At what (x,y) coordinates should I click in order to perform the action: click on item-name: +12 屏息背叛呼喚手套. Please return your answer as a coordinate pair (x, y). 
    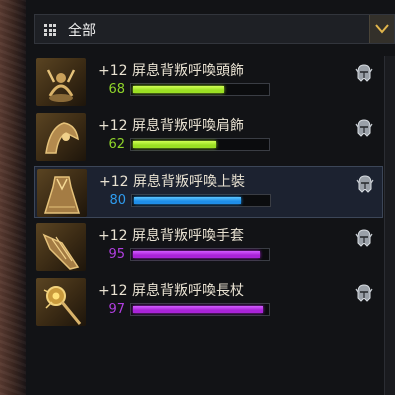
    Looking at the image, I should click on (171, 236).